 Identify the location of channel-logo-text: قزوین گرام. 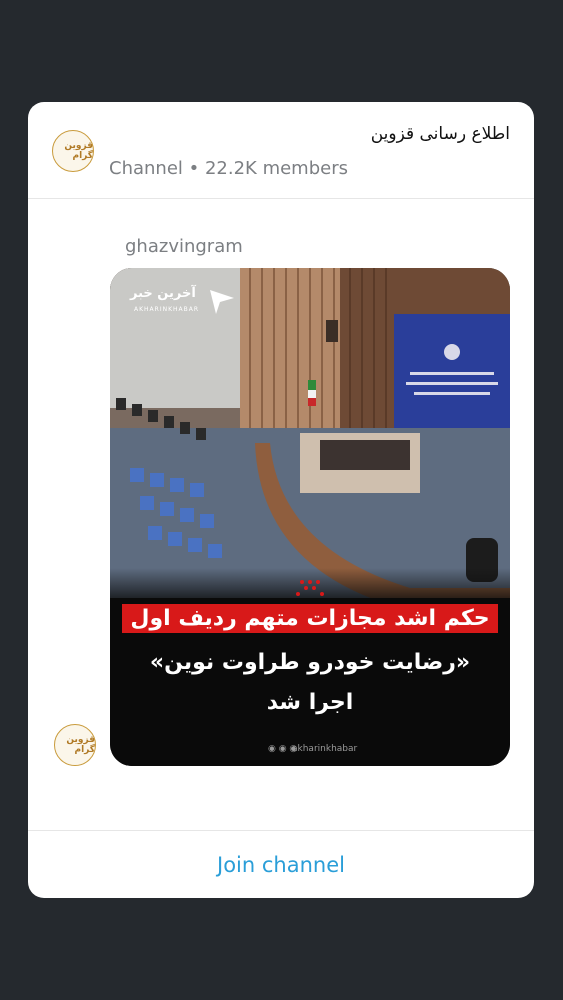
(78, 151).